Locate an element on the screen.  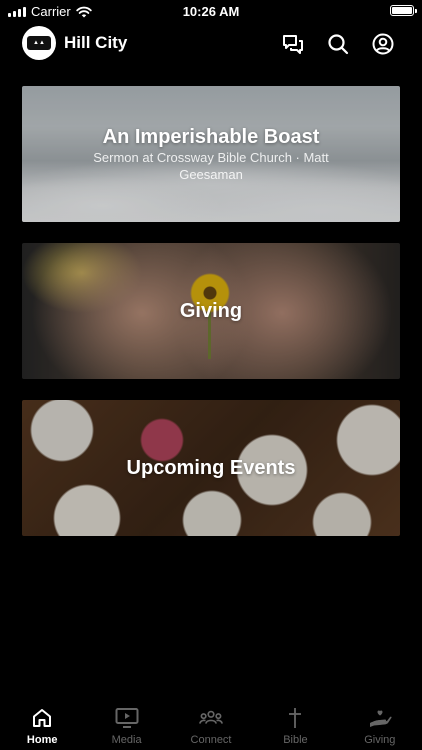
home-icon is located at coordinates (42, 718).